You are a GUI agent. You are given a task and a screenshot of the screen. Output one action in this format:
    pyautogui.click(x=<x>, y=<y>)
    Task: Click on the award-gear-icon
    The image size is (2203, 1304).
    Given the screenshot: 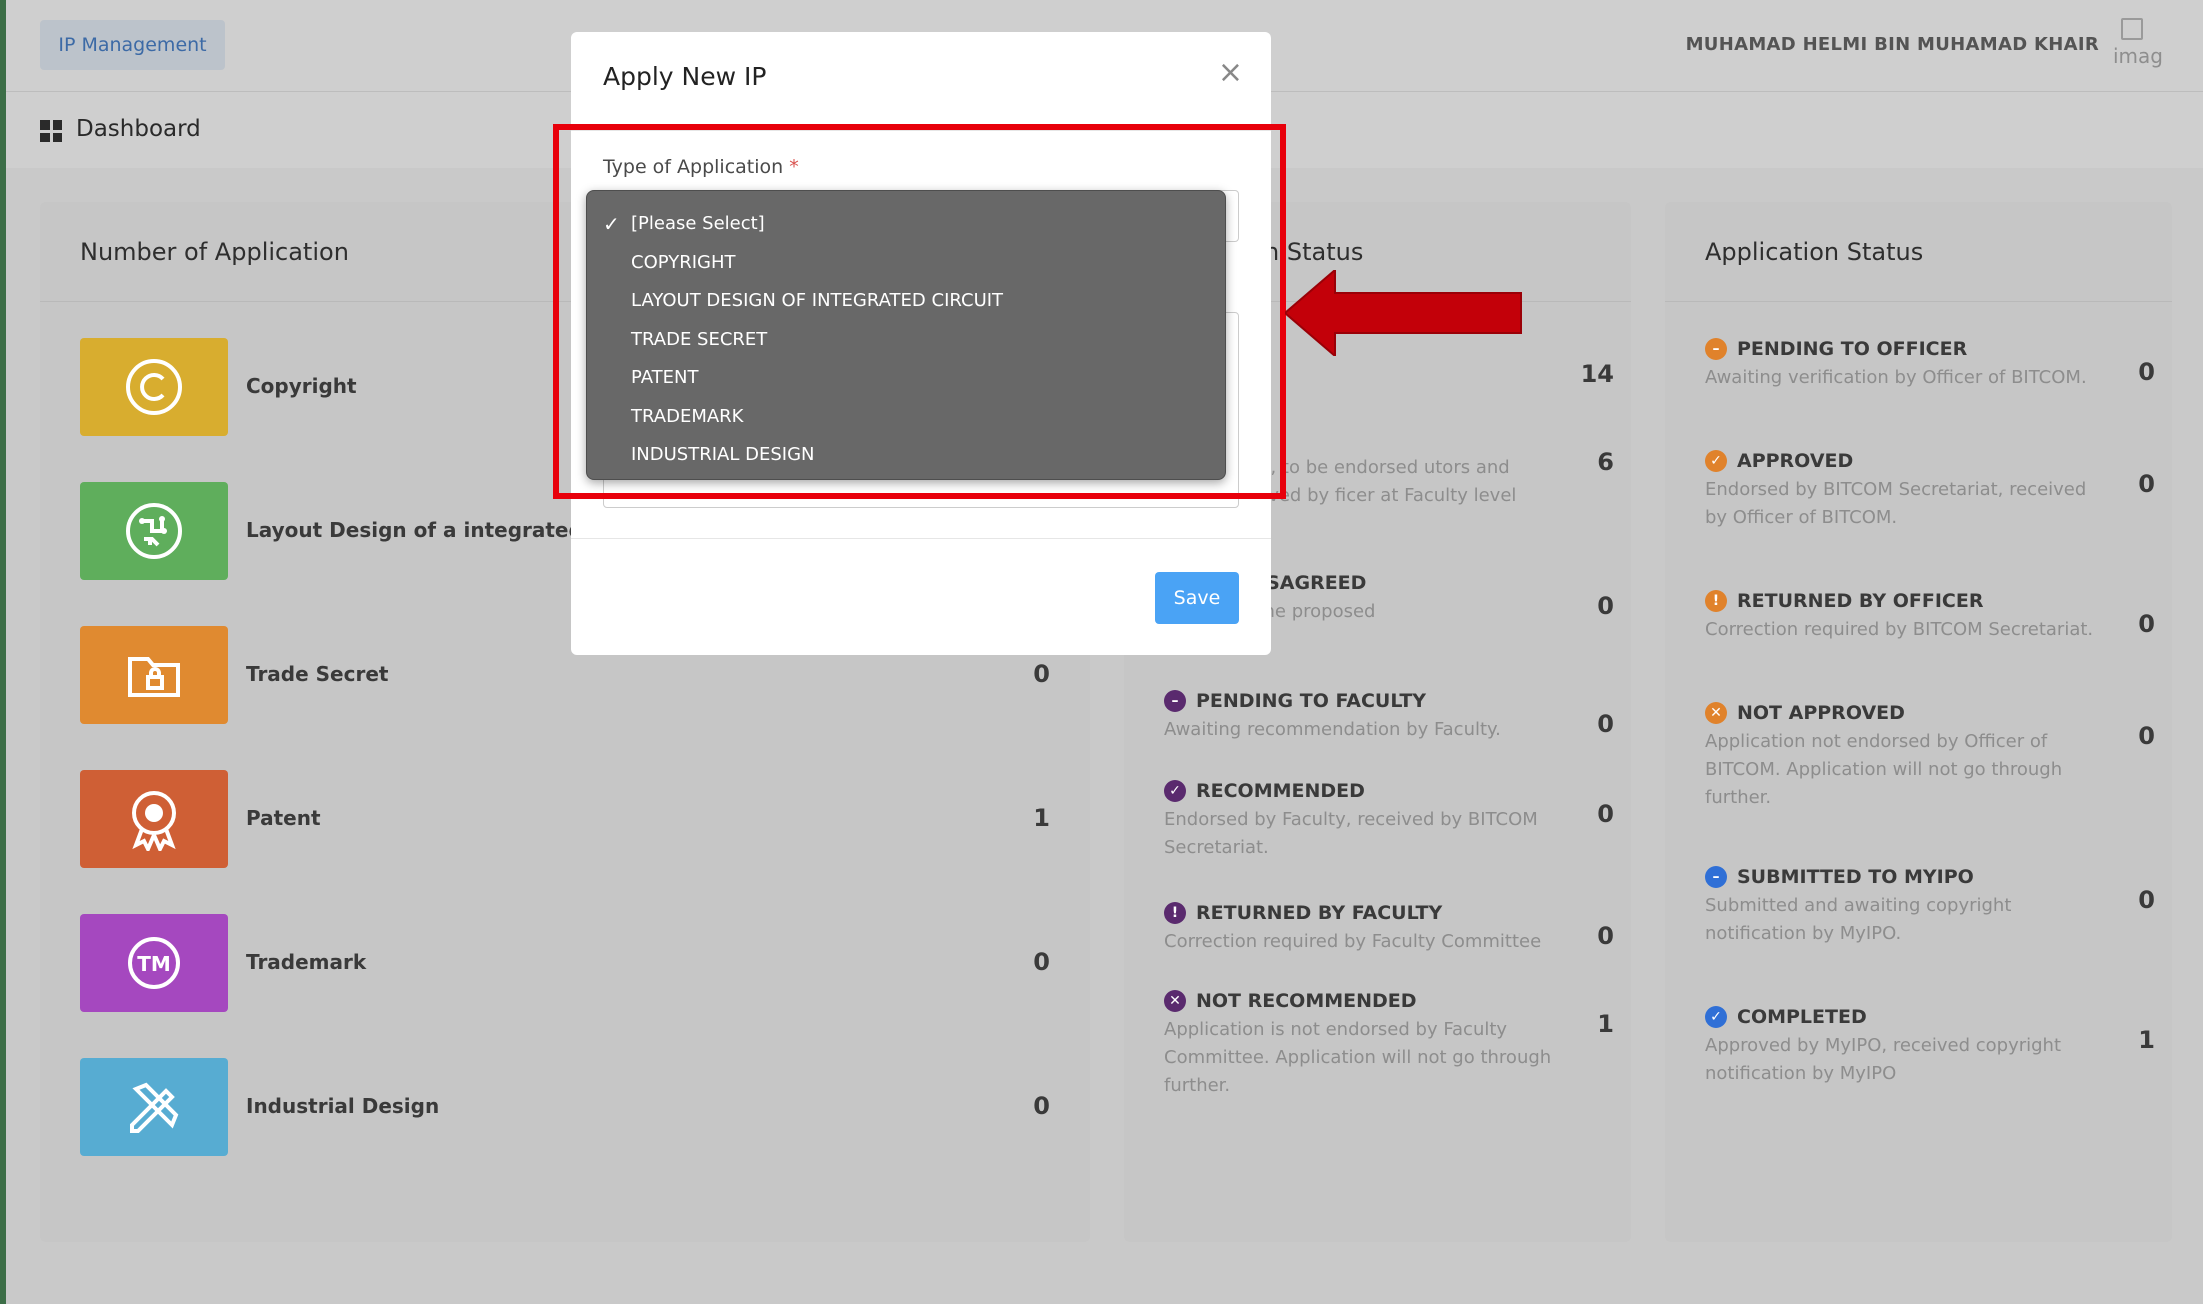 What is the action you would take?
    pyautogui.click(x=154, y=819)
    